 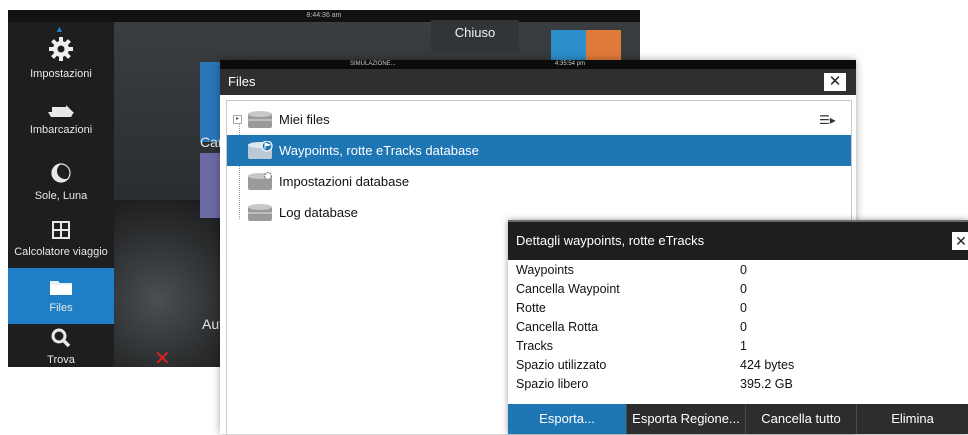 I want to click on boats-icon, so click(x=61, y=112).